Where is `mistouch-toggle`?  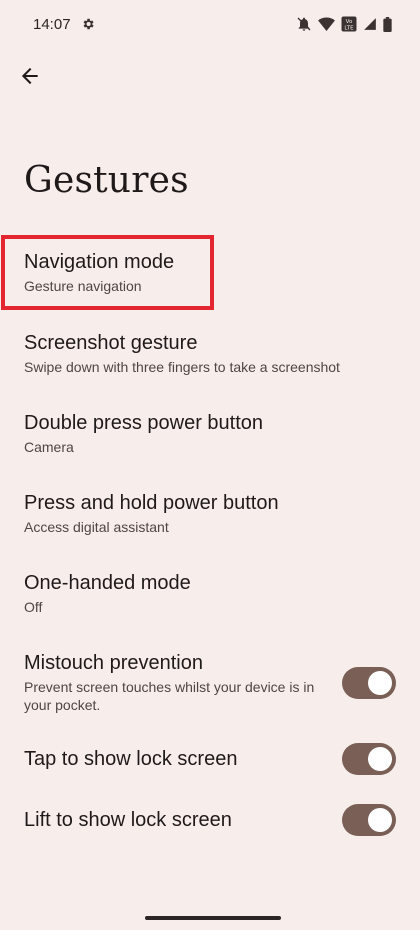 mistouch-toggle is located at coordinates (369, 682).